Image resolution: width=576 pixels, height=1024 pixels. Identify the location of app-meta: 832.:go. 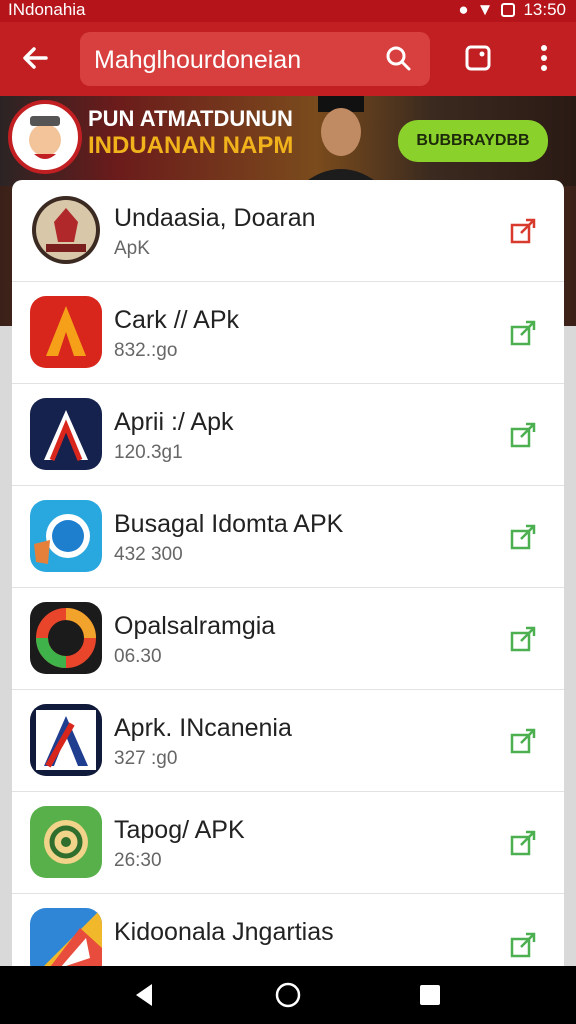
(146, 350).